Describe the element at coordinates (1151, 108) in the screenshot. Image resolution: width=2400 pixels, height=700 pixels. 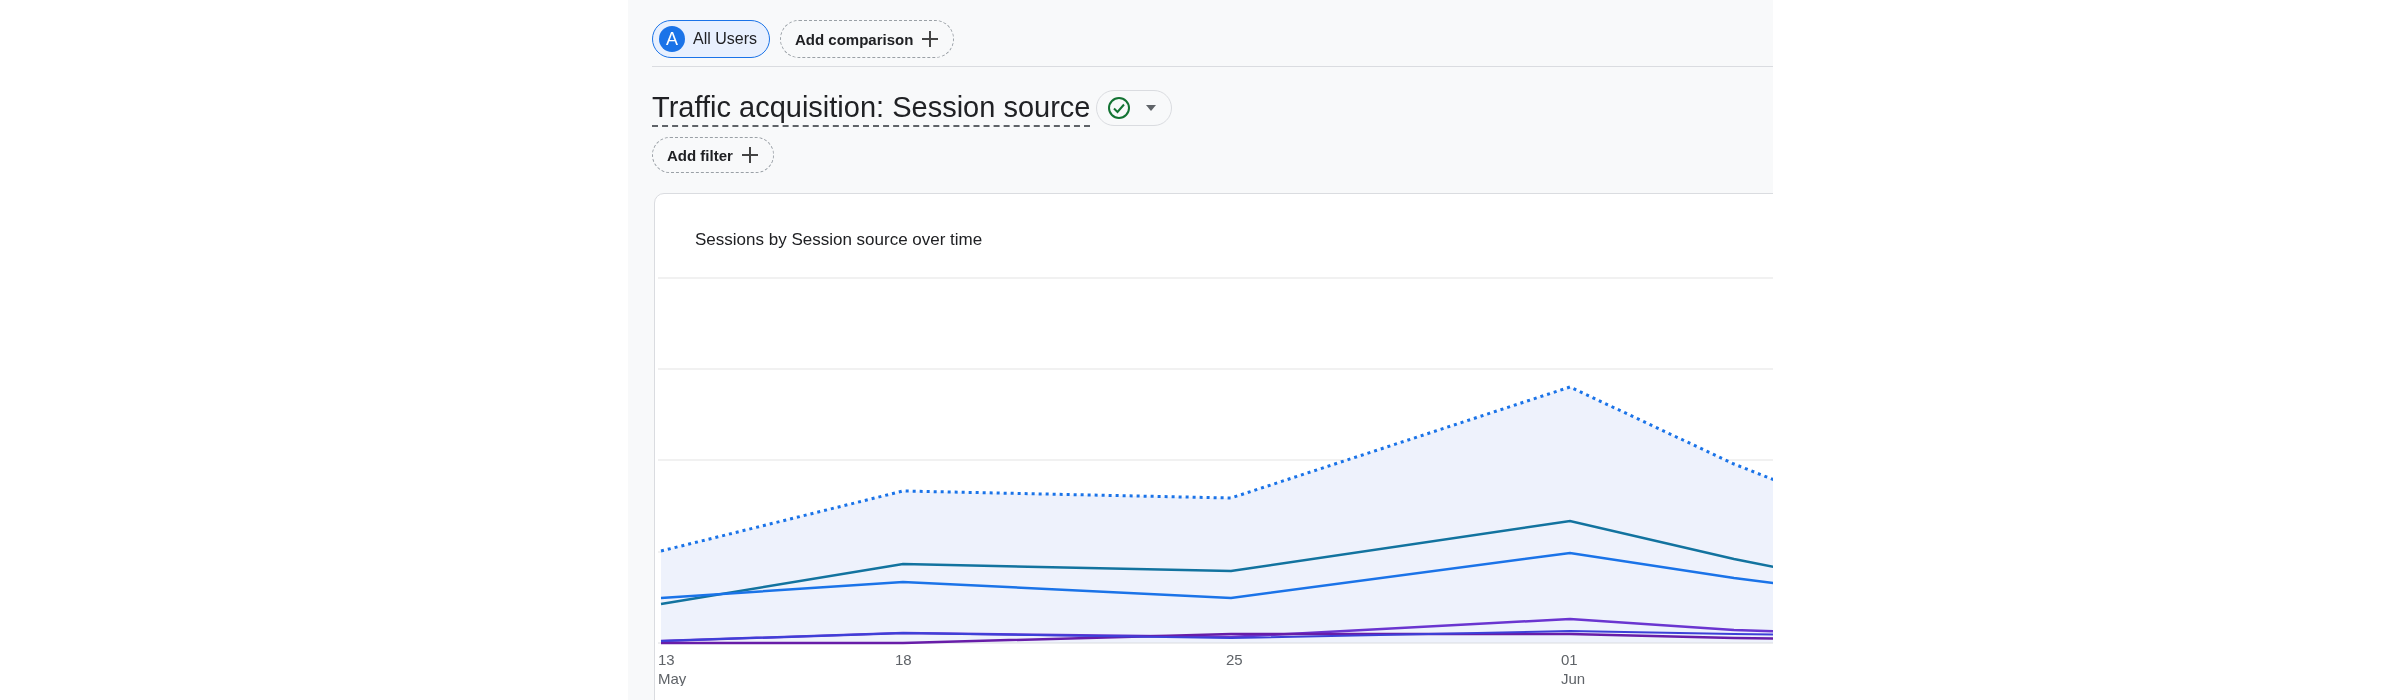
I see `caret-icon` at that location.